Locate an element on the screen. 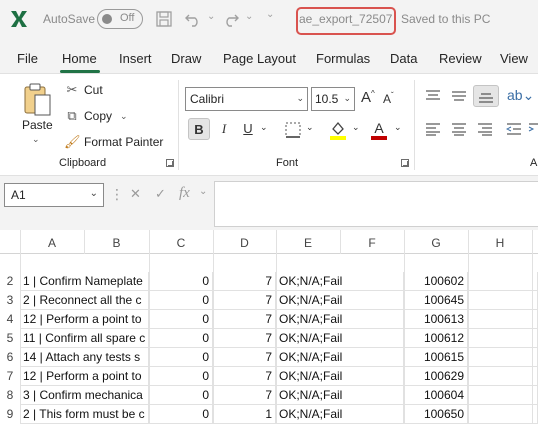  cell-g: 100602 is located at coordinates (436, 281).